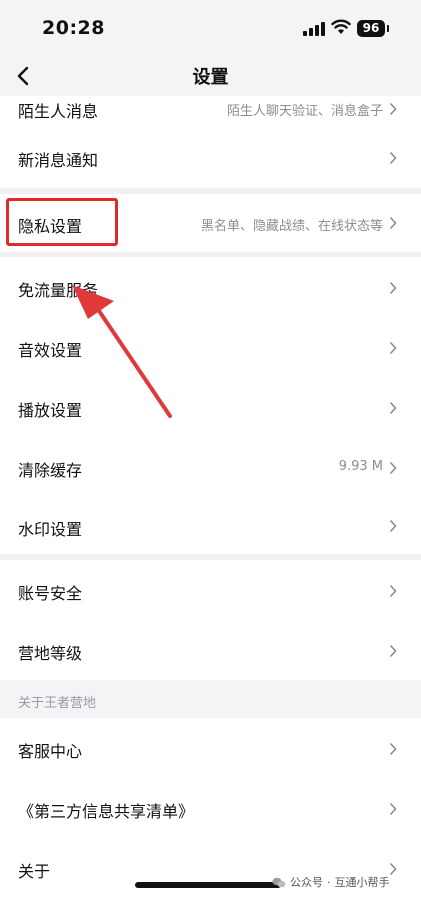  Describe the element at coordinates (360, 466) in the screenshot. I see `cache-size-value: 9.93 M` at that location.